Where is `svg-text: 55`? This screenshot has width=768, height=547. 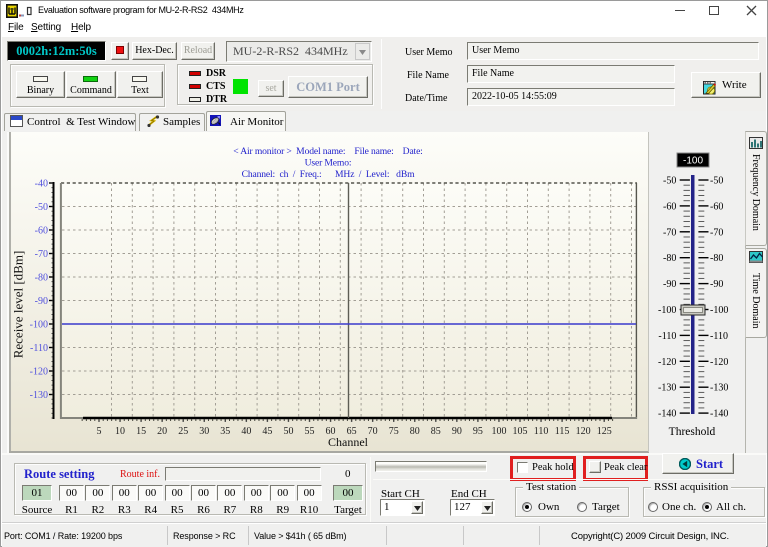
svg-text: 55 is located at coordinates (310, 431).